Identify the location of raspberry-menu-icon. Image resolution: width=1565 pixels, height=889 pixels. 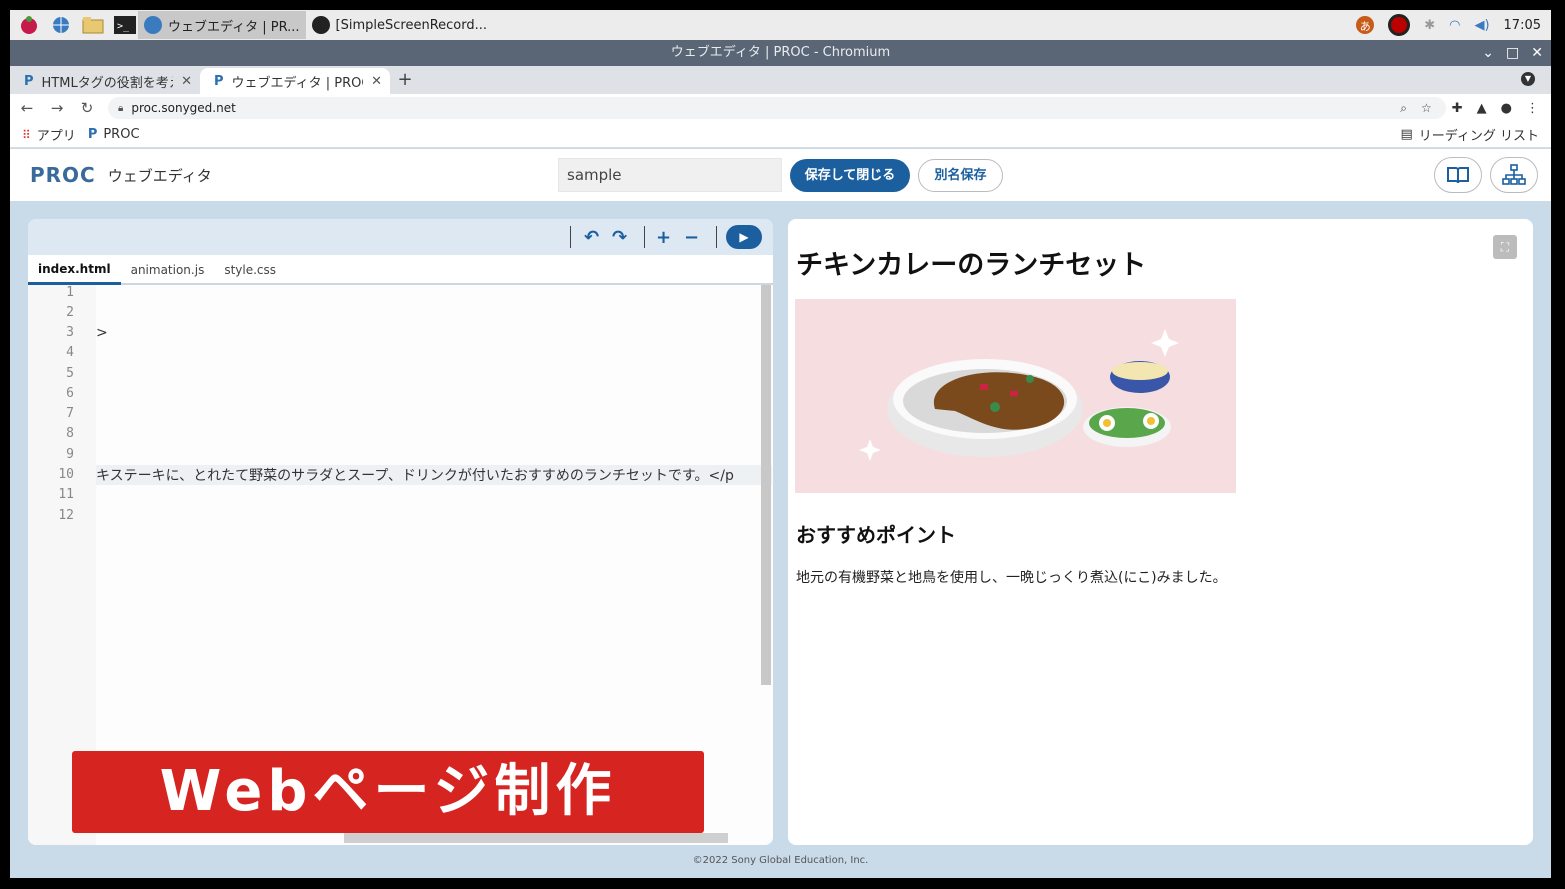
(29, 25).